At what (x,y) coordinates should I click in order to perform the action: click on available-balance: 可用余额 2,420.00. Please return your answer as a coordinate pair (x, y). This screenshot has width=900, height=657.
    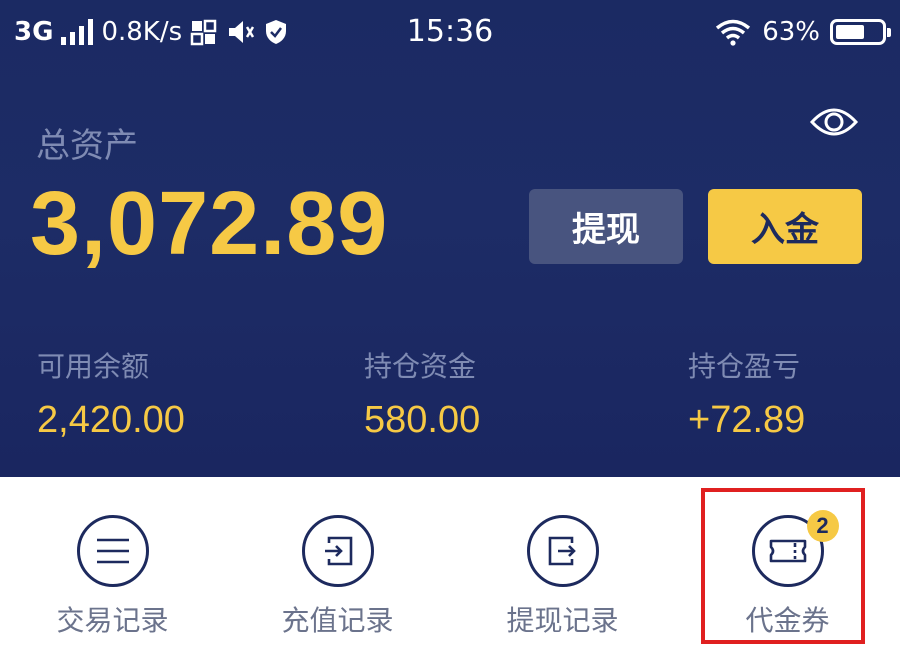
    Looking at the image, I should click on (111, 394).